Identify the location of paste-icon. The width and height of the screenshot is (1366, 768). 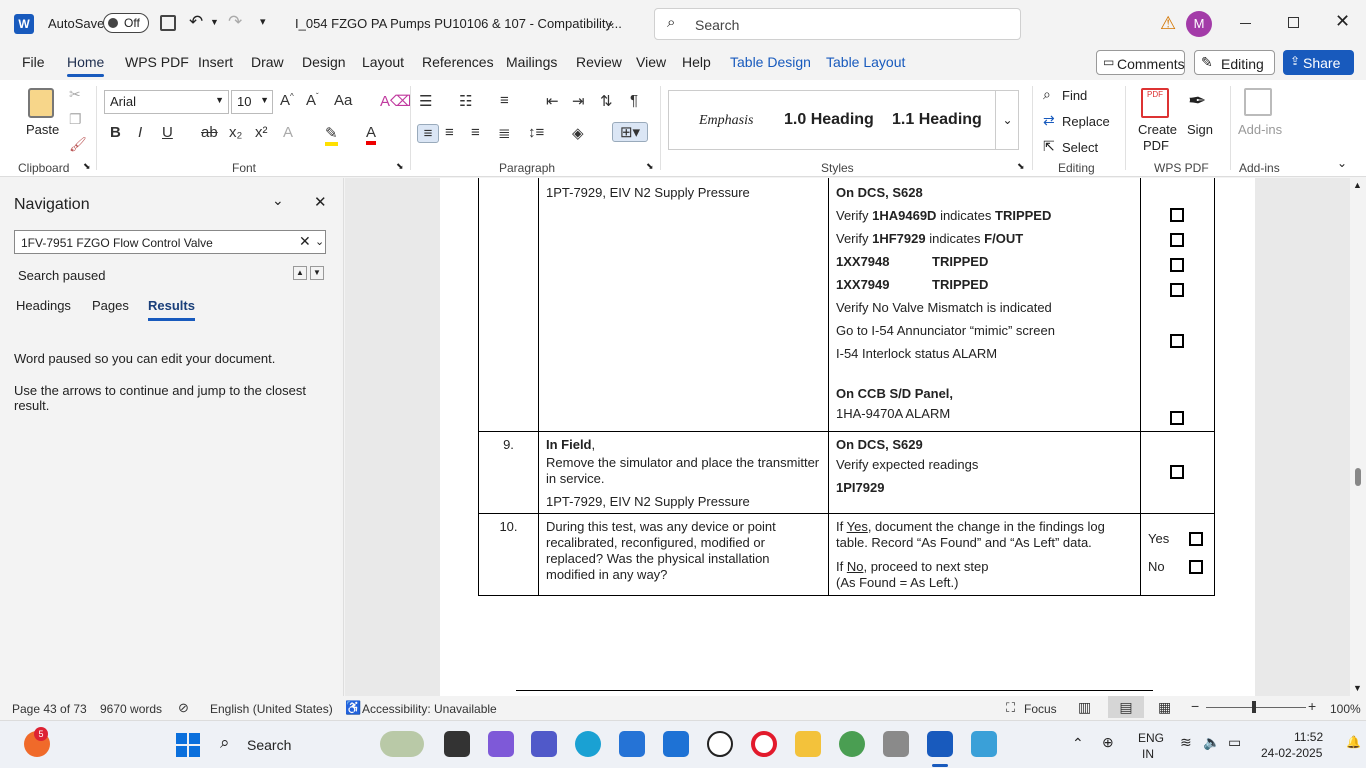
(41, 103).